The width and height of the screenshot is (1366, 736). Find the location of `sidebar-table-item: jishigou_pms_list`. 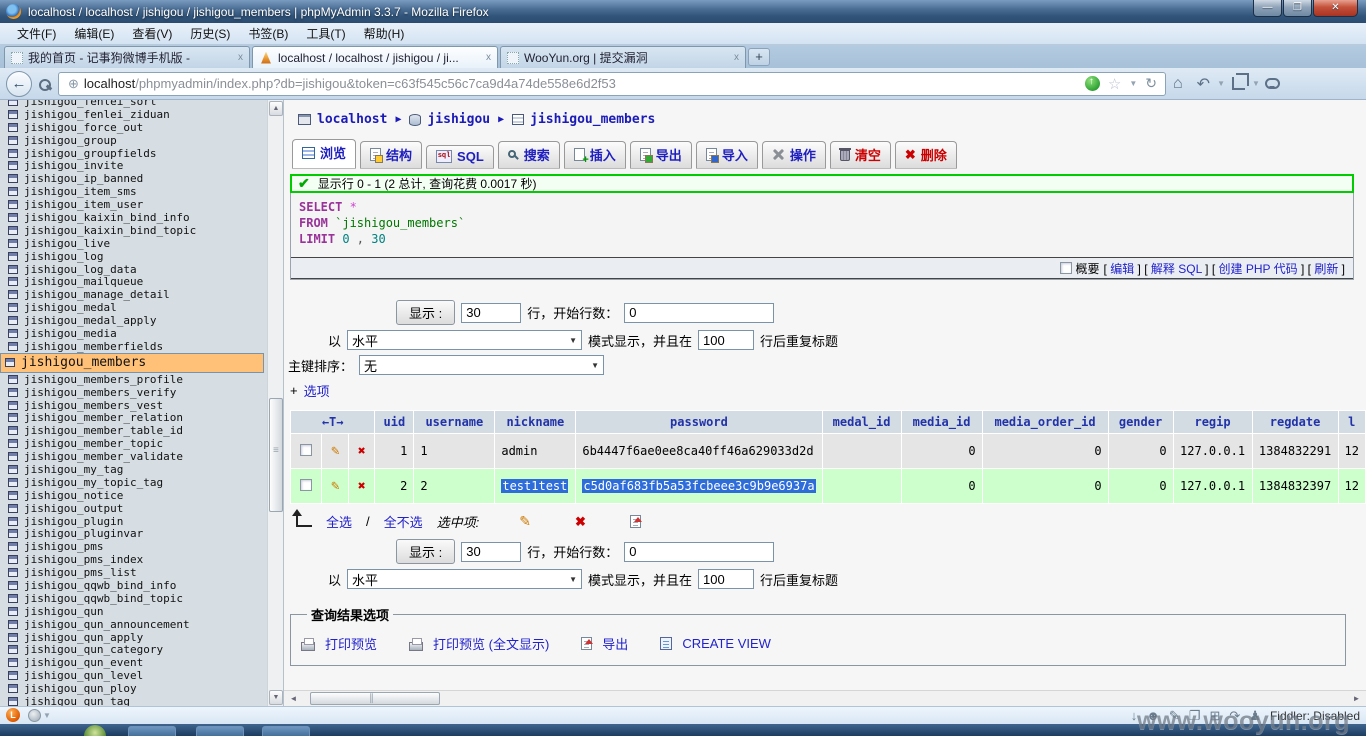

sidebar-table-item: jishigou_pms_list is located at coordinates (141, 572).